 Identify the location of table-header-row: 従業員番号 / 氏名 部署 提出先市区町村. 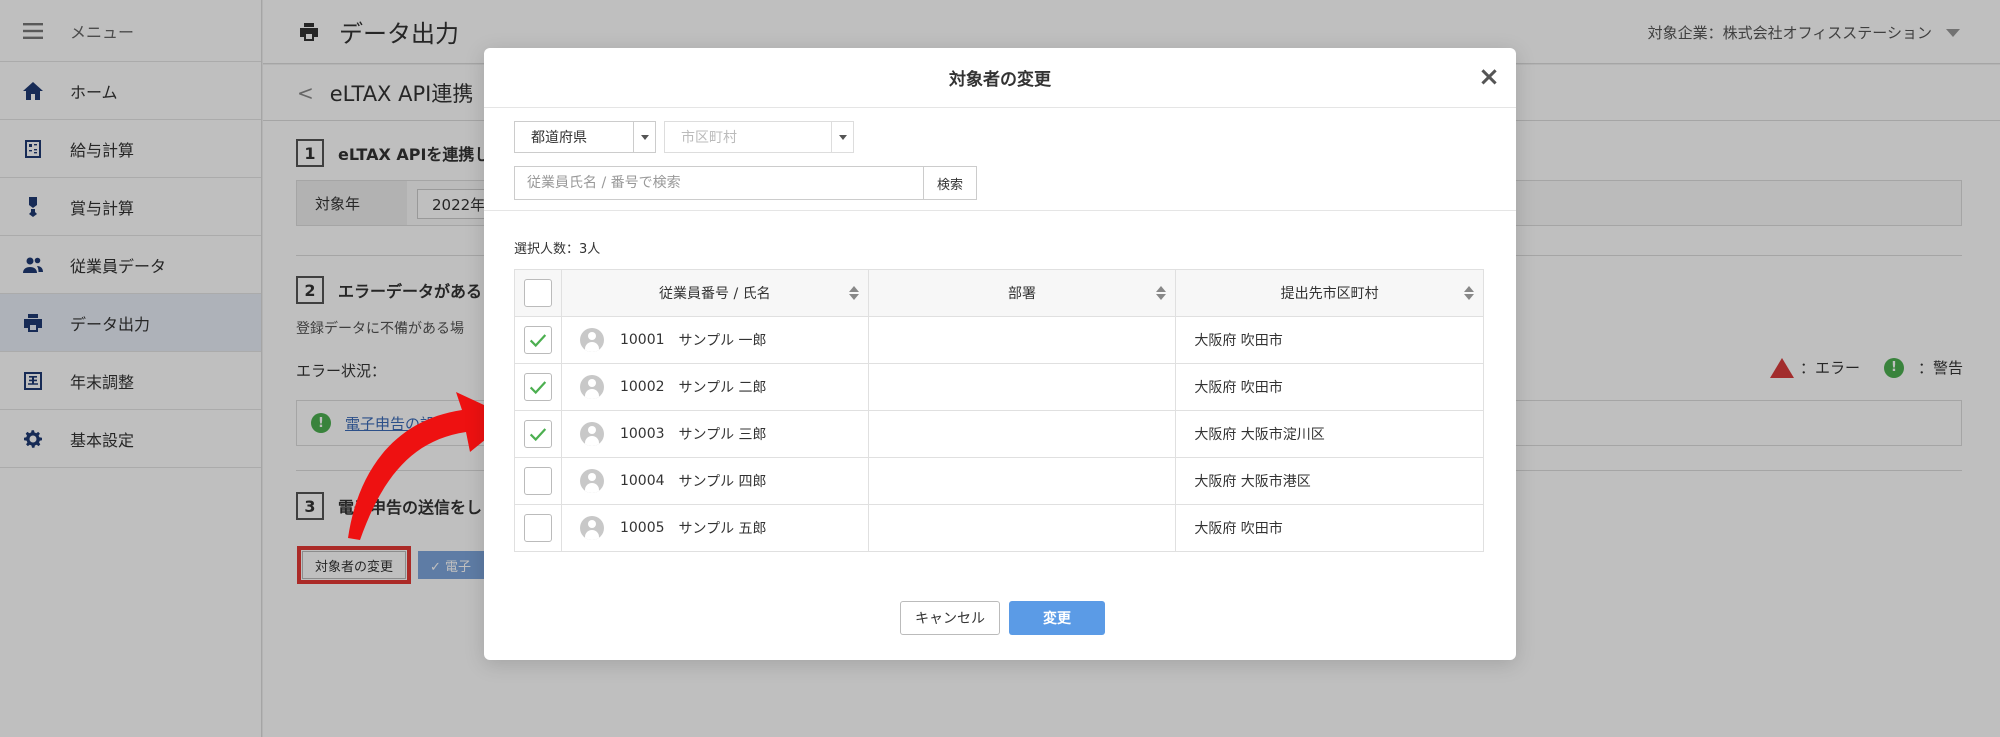
(999, 293).